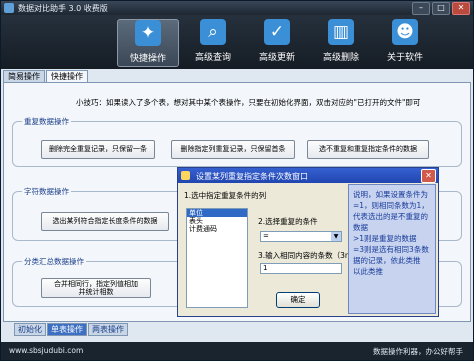  Describe the element at coordinates (461, 8) in the screenshot. I see `close-button: ✕` at that location.